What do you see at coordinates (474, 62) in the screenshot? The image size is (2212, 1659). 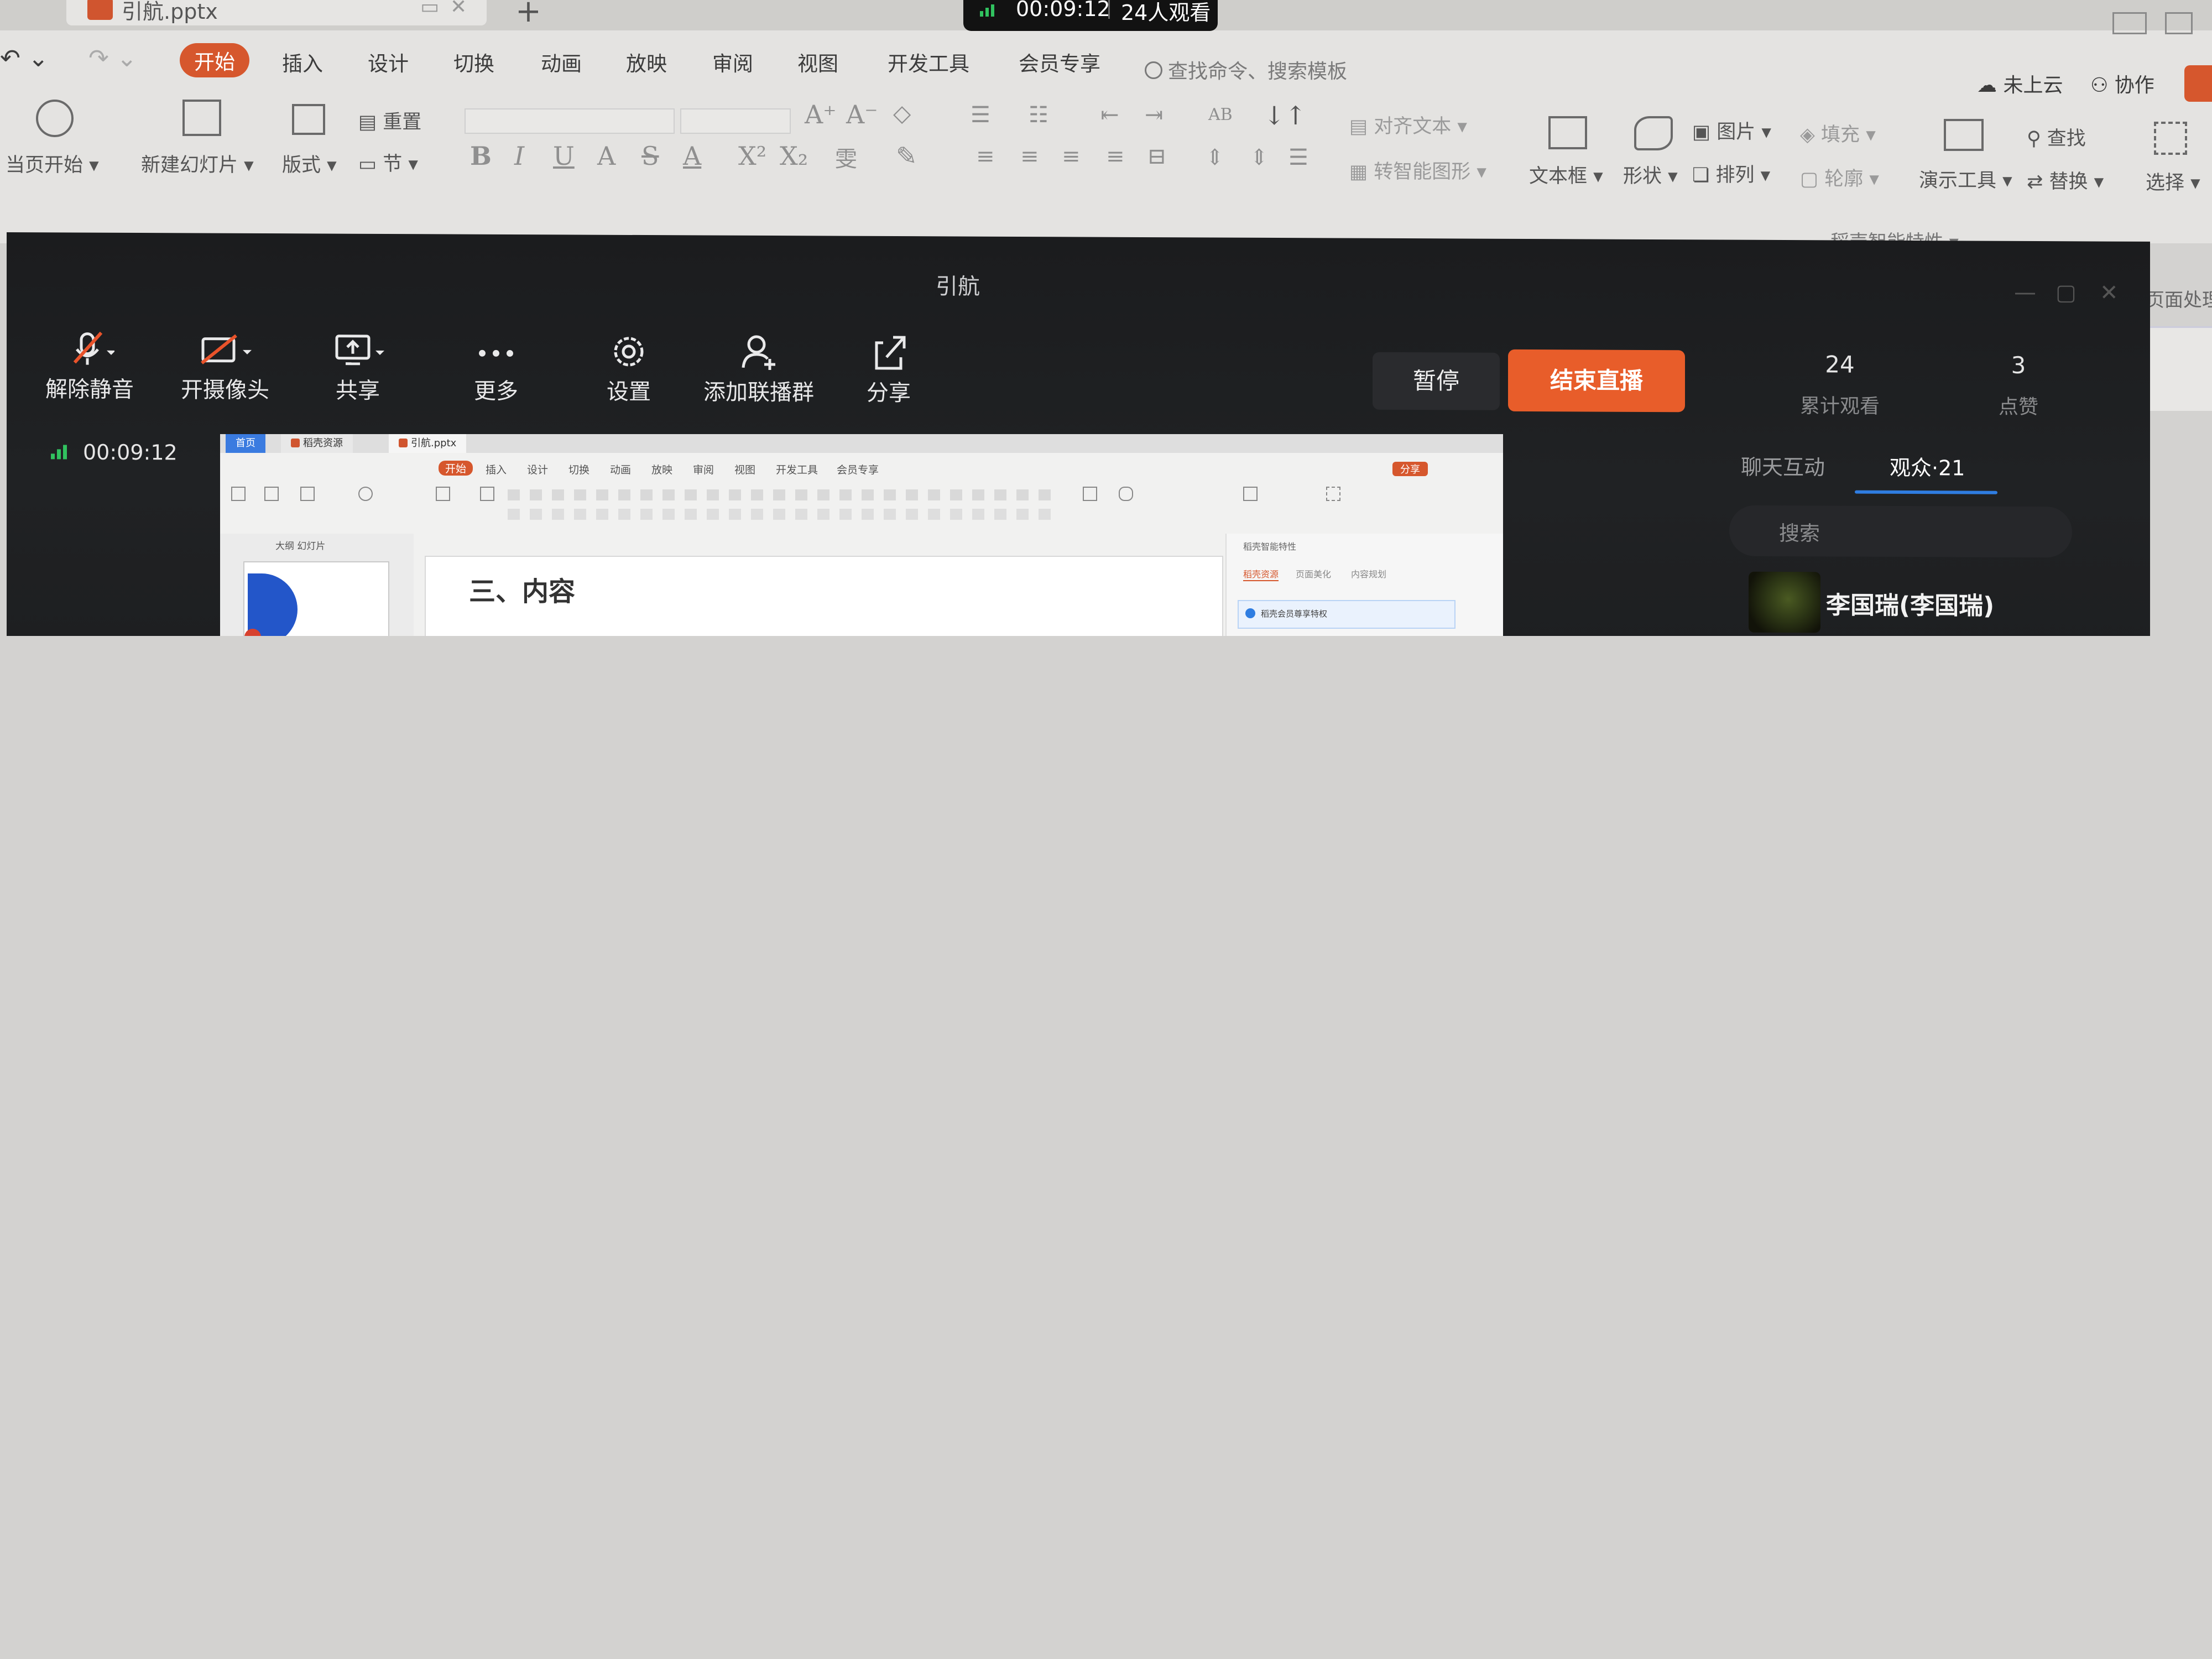 I see `menu-transition: 切换` at bounding box center [474, 62].